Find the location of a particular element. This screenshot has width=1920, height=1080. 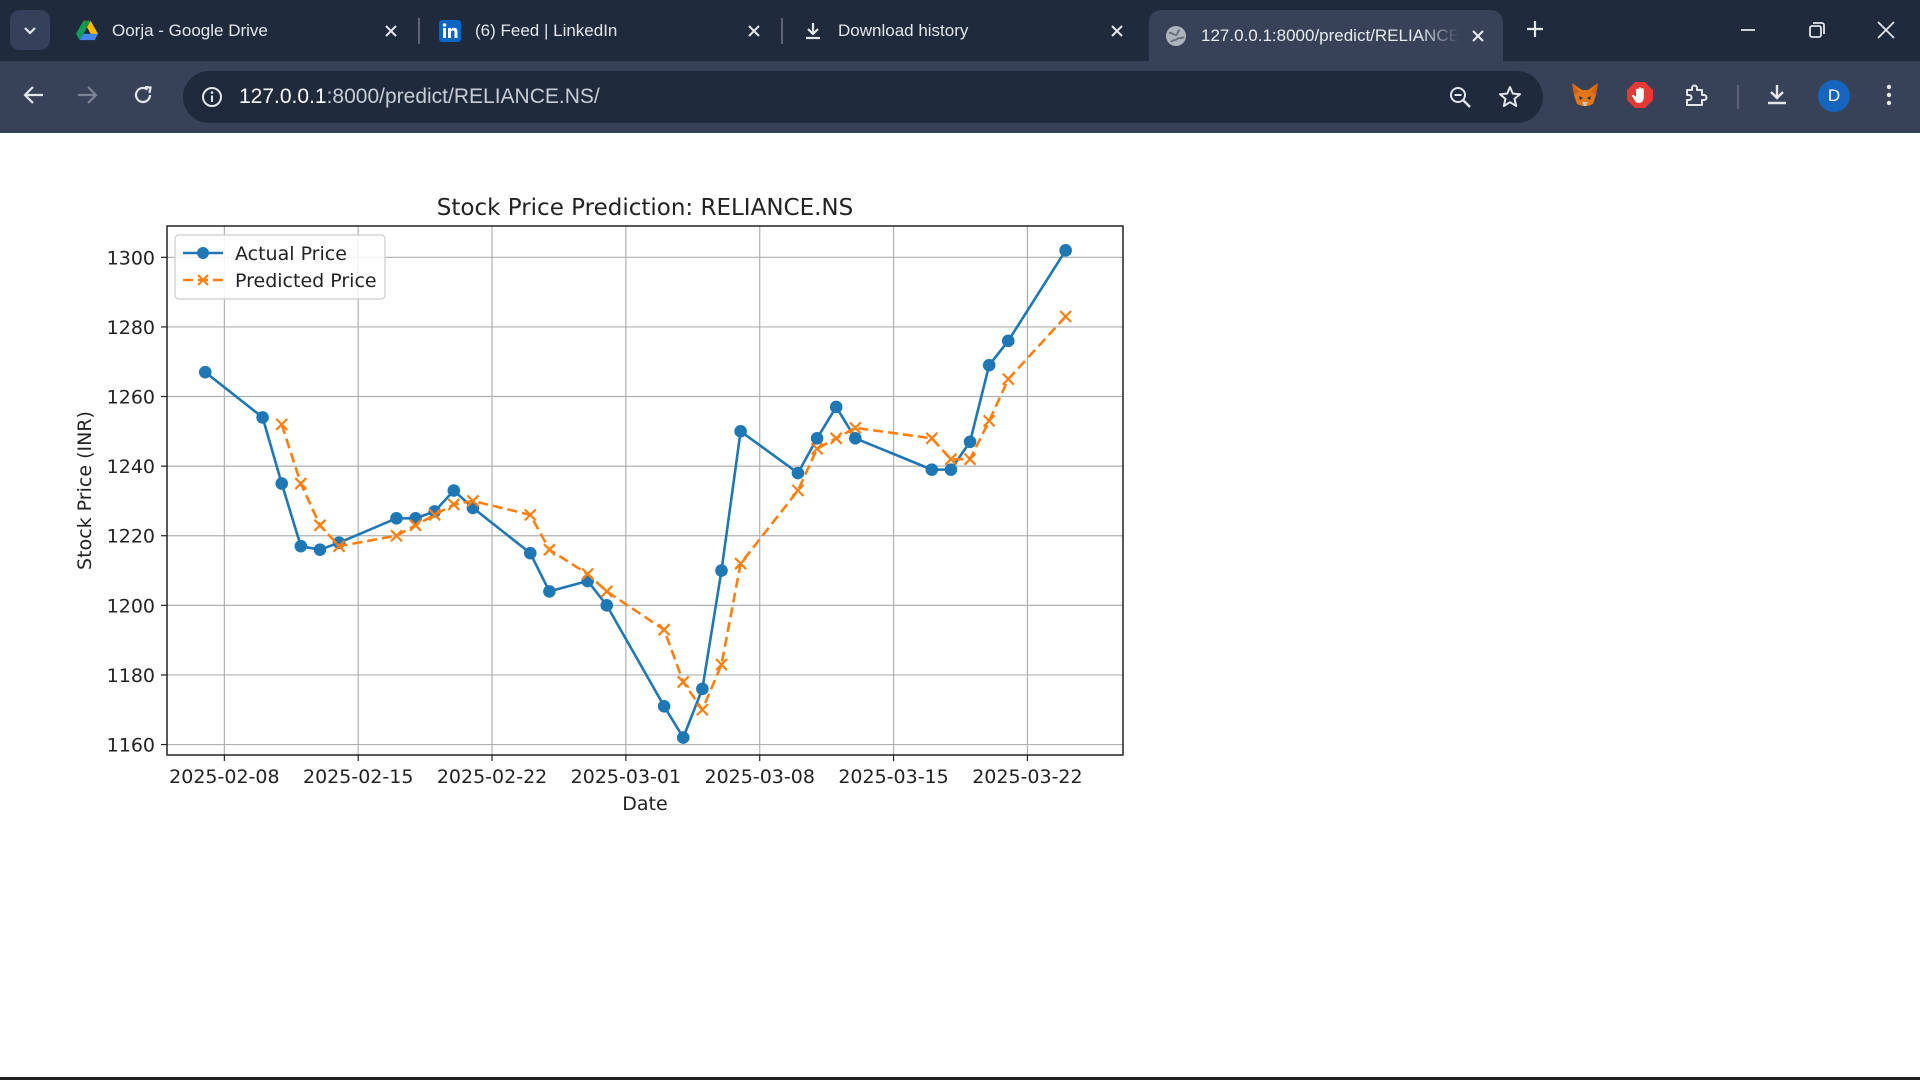

y-tick-label: 1280 is located at coordinates (131, 328).